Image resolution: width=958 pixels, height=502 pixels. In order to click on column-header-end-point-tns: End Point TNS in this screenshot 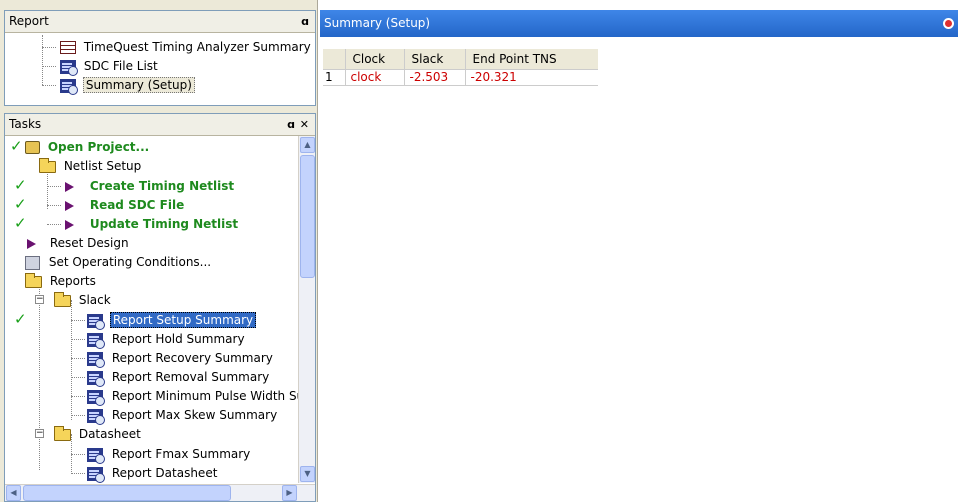, I will do `click(531, 59)`.